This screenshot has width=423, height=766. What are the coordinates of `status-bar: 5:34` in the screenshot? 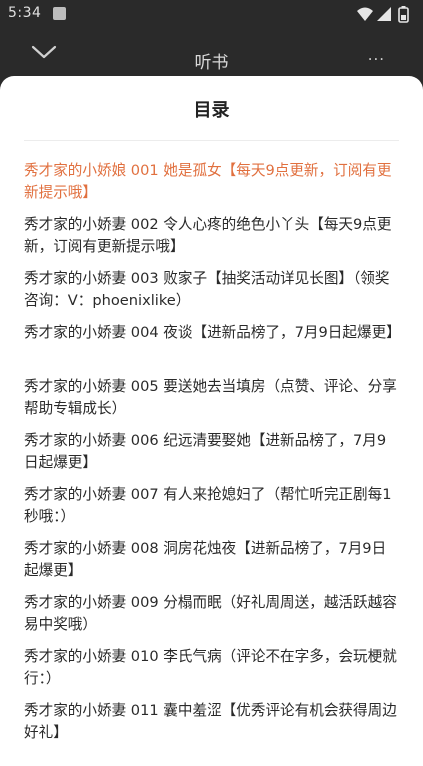 It's located at (211, 14).